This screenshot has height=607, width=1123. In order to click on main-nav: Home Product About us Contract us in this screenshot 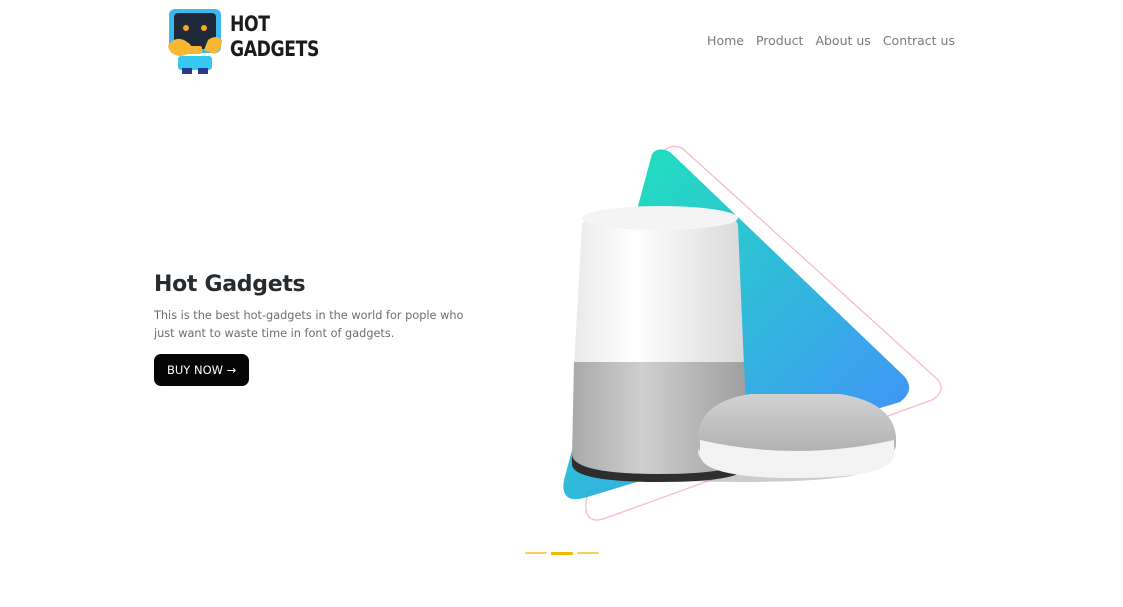, I will do `click(831, 40)`.